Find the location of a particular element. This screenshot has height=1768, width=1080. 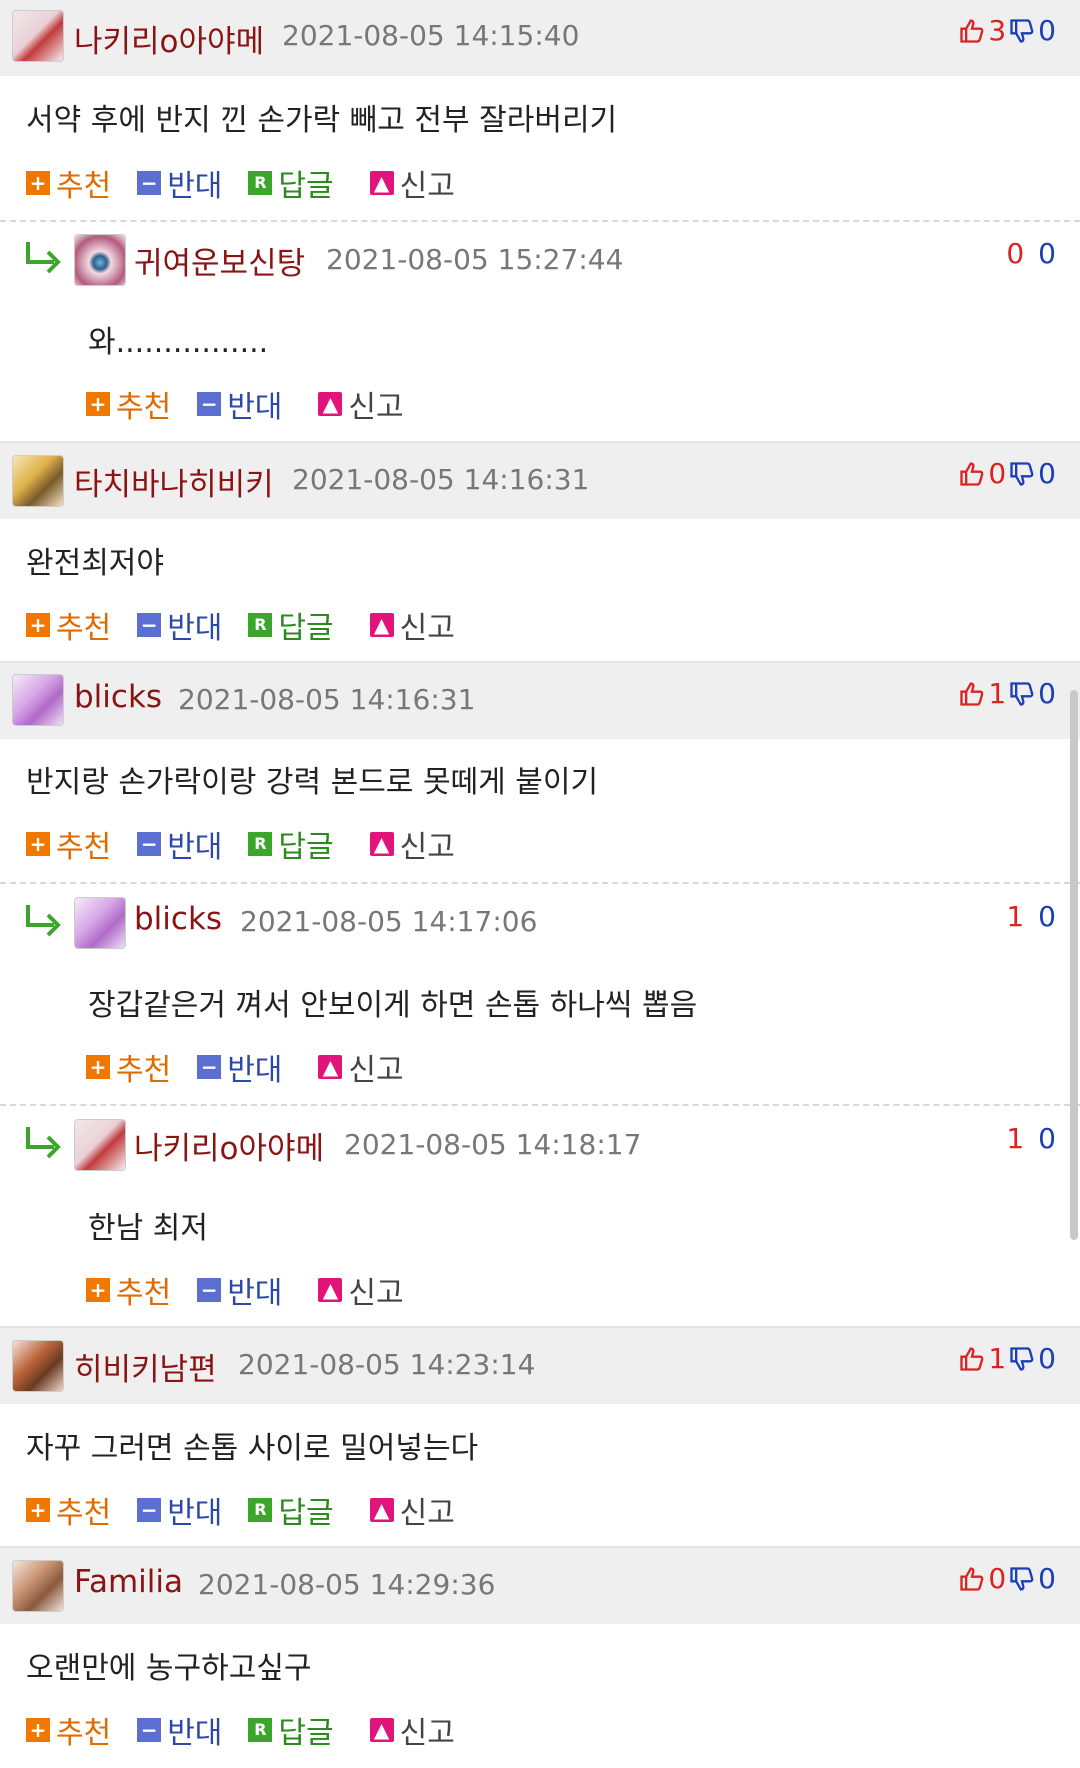

upvote-count: 1 is located at coordinates (997, 1358).